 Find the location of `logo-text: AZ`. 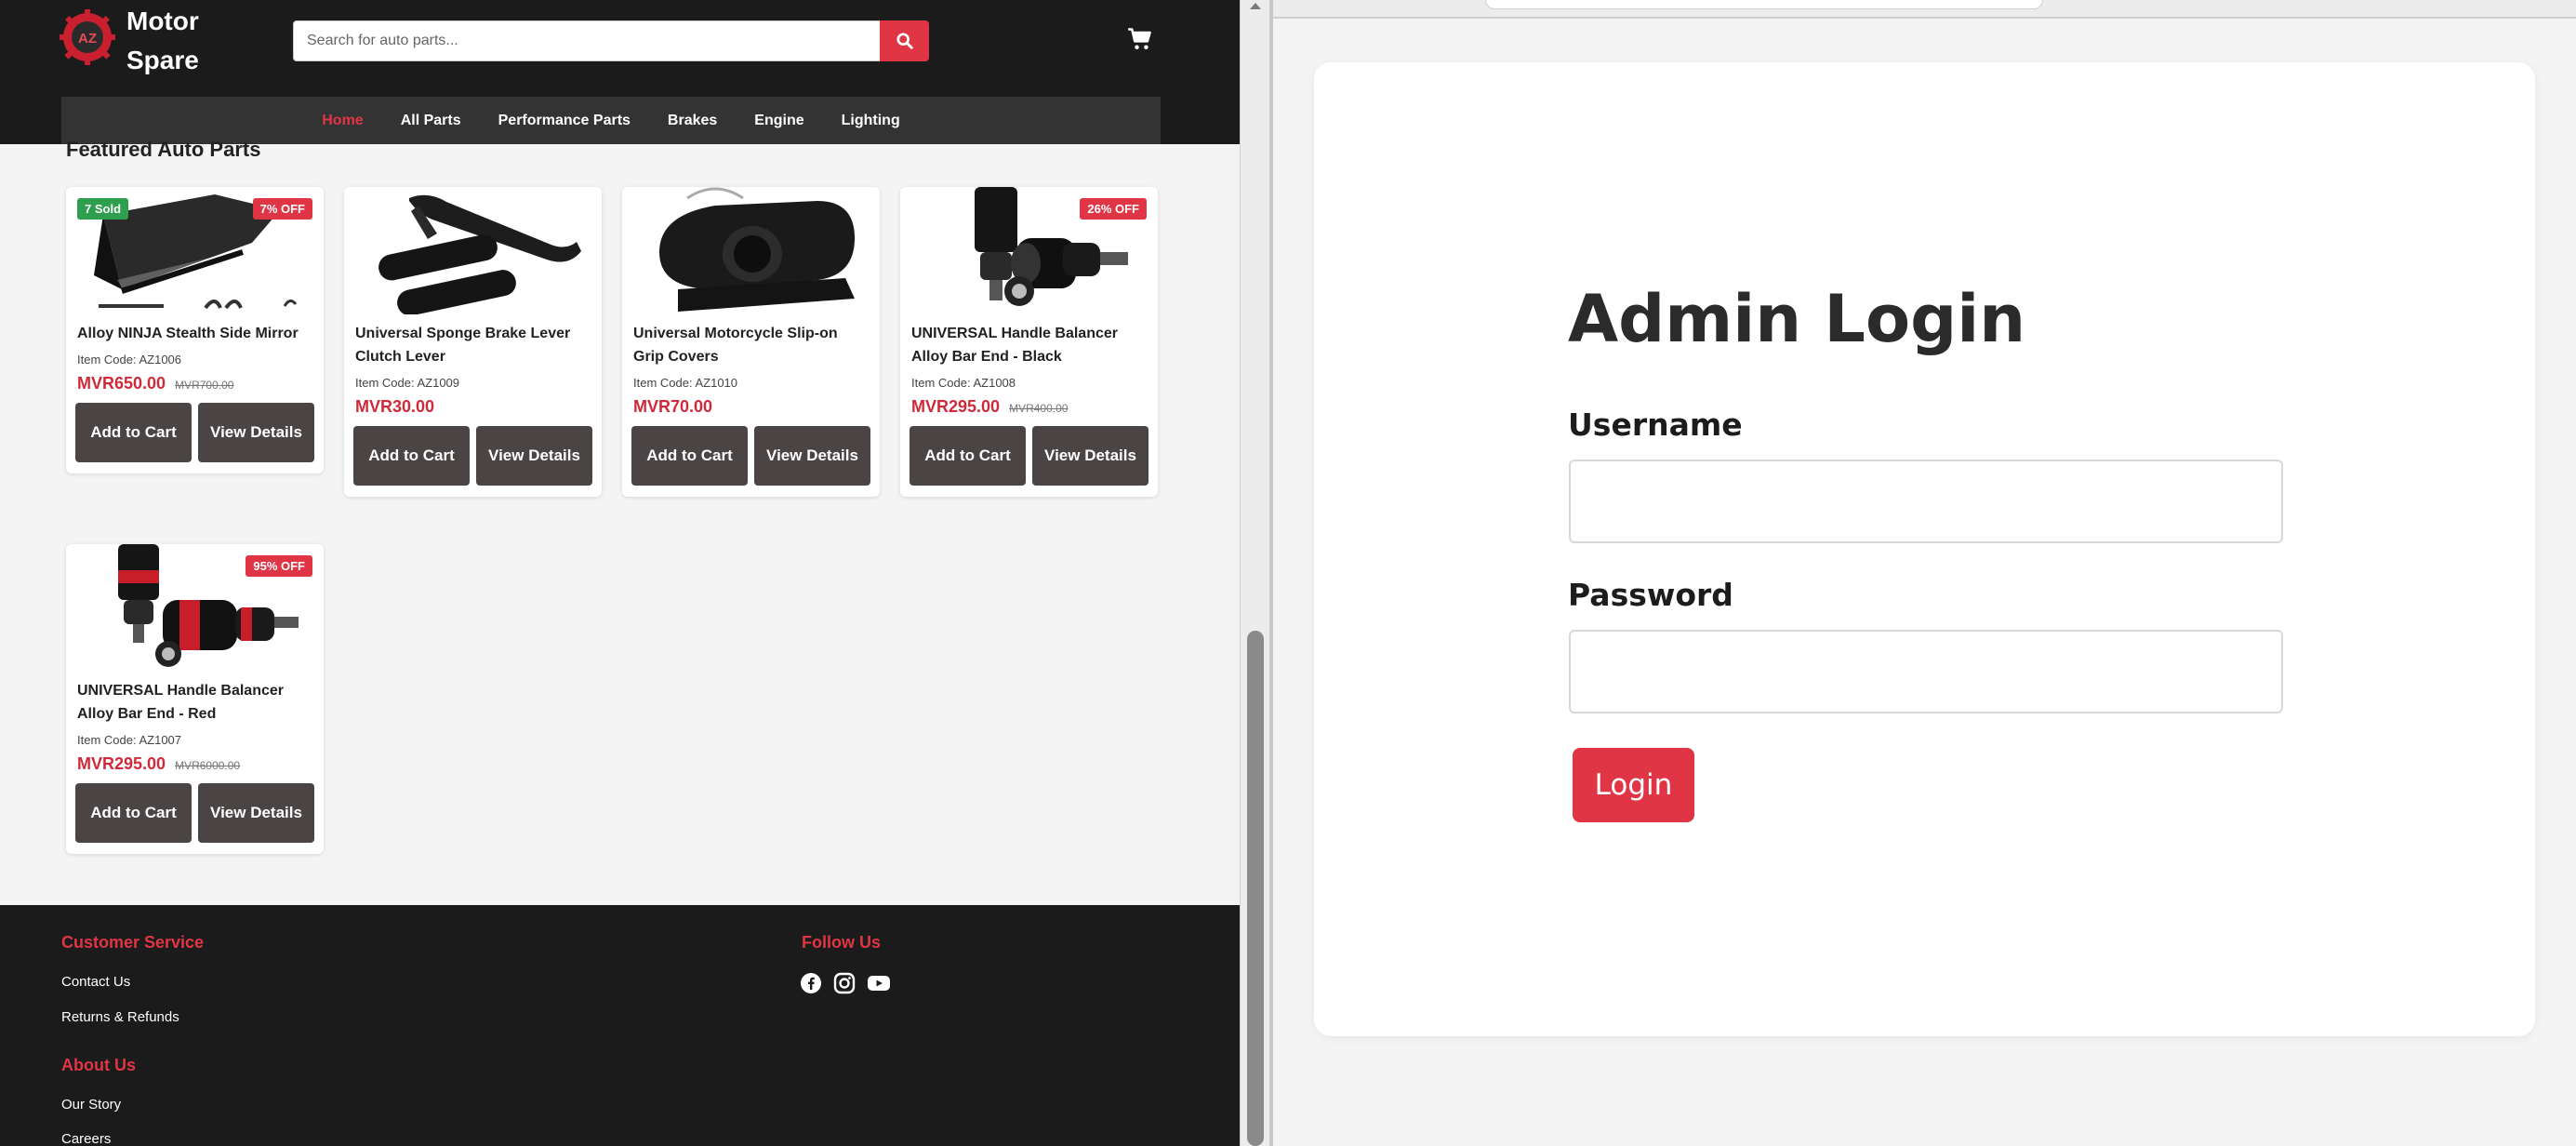

logo-text: AZ is located at coordinates (87, 39).